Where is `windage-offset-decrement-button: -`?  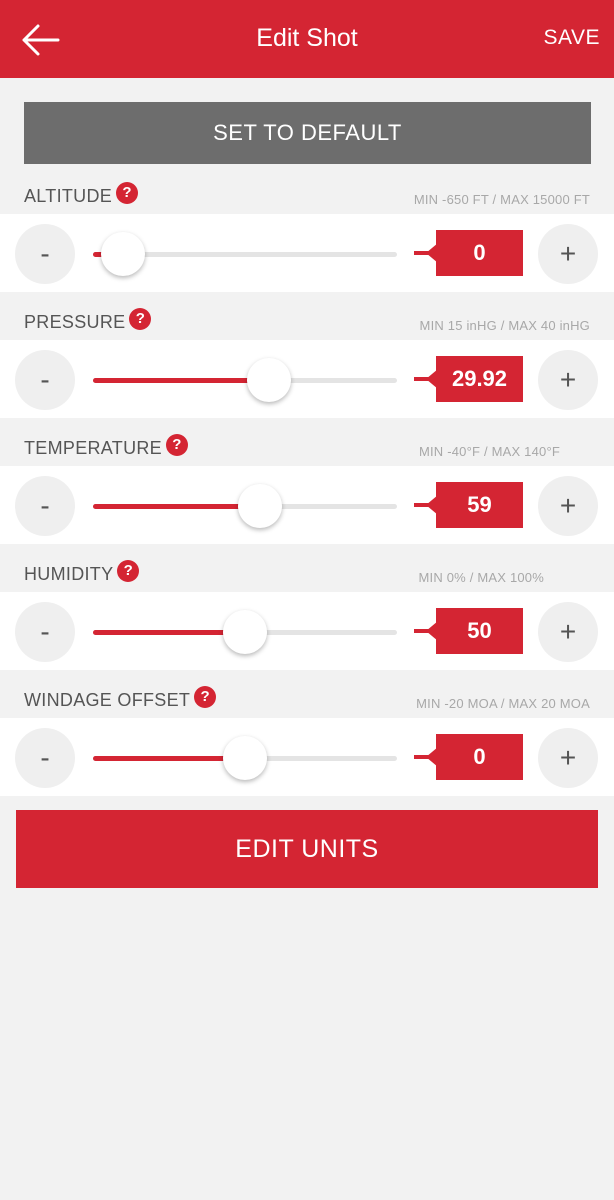 windage-offset-decrement-button: - is located at coordinates (45, 758).